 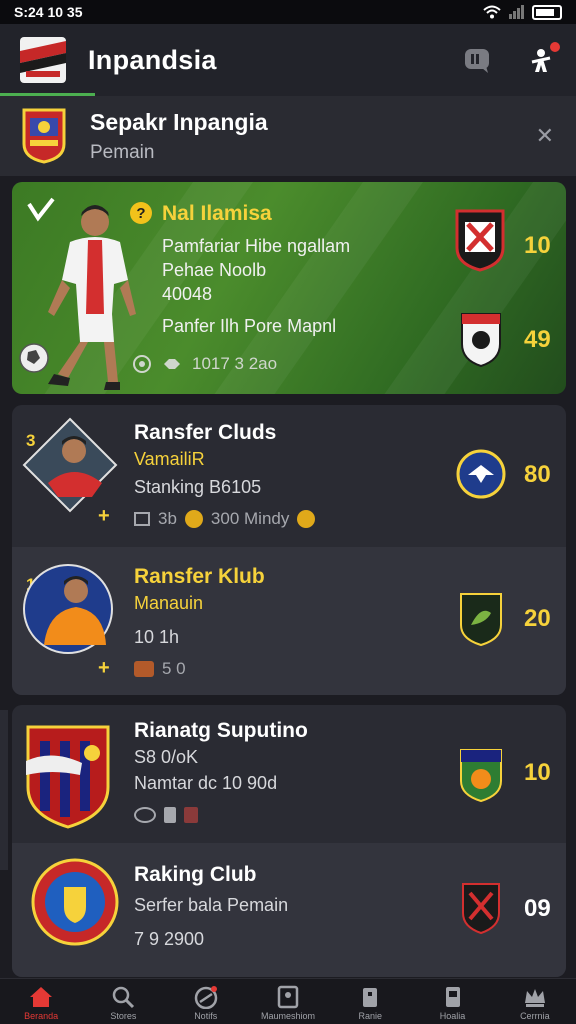 I want to click on signal-icon, so click(x=516, y=12).